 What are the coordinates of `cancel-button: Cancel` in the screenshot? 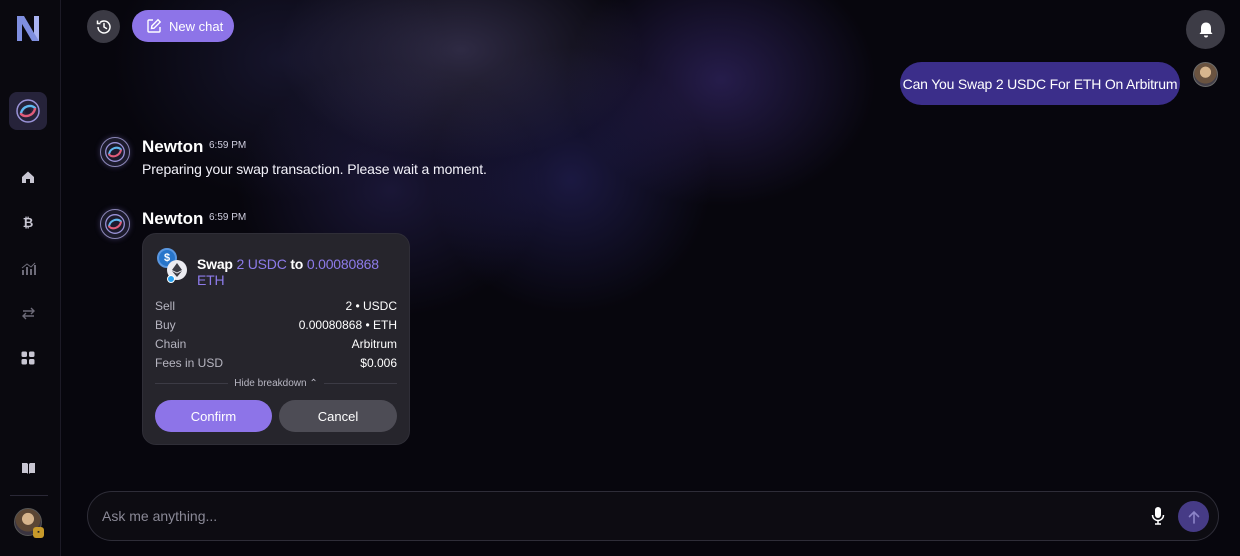 It's located at (338, 416).